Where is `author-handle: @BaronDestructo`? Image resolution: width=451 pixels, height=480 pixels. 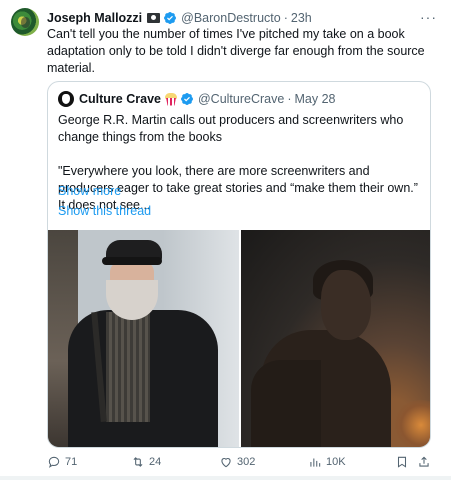 author-handle: @BaronDestructo is located at coordinates (231, 18).